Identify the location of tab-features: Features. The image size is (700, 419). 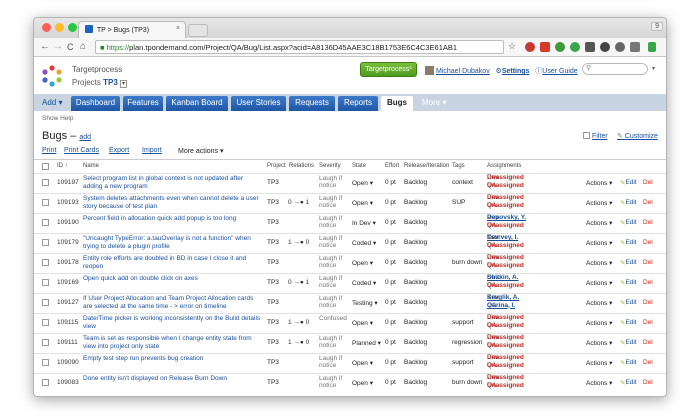
(143, 103).